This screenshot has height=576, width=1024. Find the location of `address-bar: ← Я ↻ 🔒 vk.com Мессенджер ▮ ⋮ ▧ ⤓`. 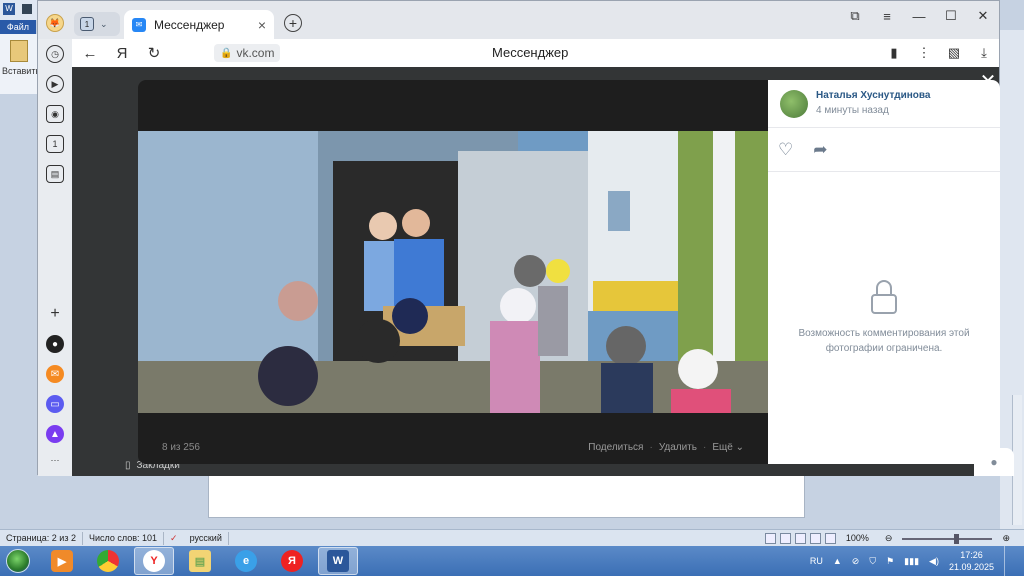

address-bar: ← Я ↻ 🔒 vk.com Мессенджер ▮ ⋮ ▧ ⤓ is located at coordinates (535, 53).